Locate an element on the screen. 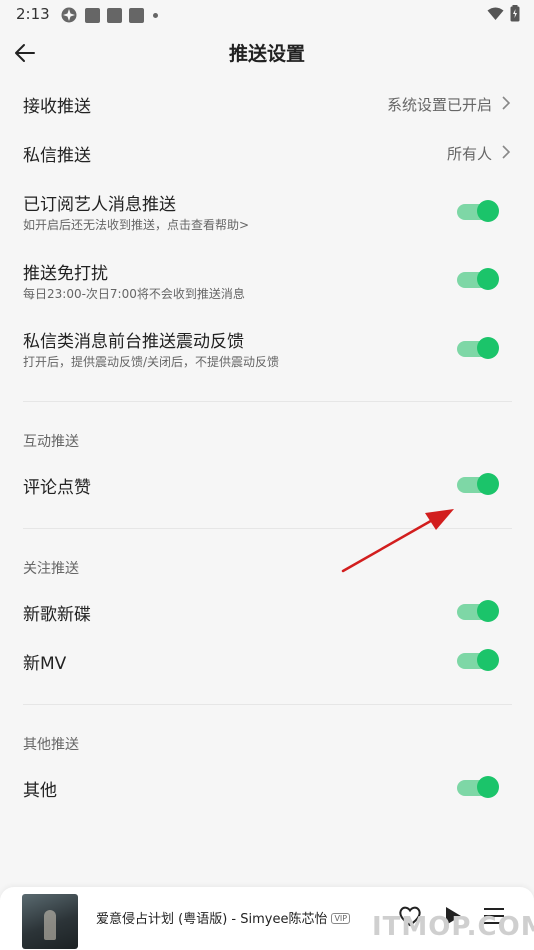 This screenshot has height=950, width=534. comment-like-row: 评论点赞 is located at coordinates (267, 483).